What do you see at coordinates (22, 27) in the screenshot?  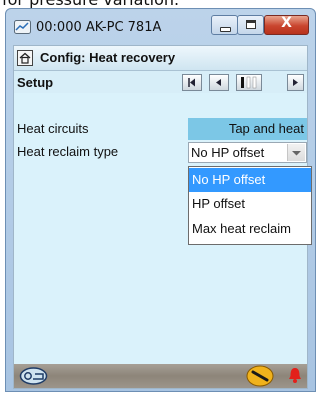 I see `graph-app-icon` at bounding box center [22, 27].